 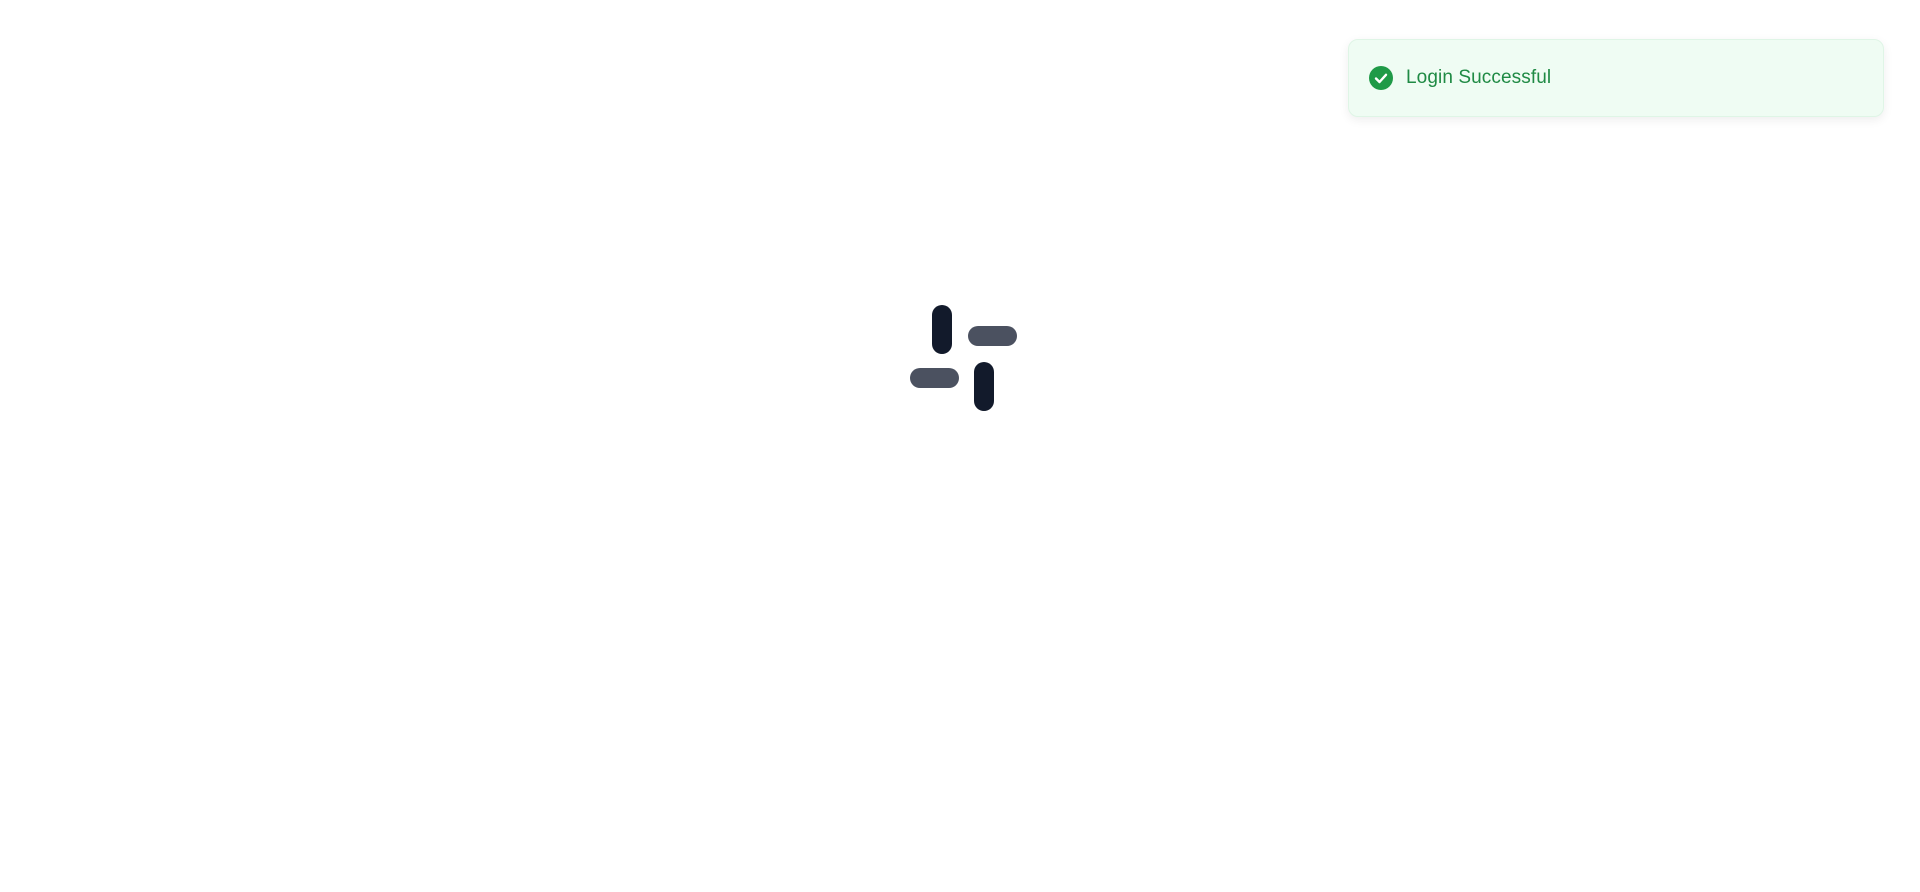 What do you see at coordinates (1479, 77) in the screenshot?
I see `toast-message: Login Successful` at bounding box center [1479, 77].